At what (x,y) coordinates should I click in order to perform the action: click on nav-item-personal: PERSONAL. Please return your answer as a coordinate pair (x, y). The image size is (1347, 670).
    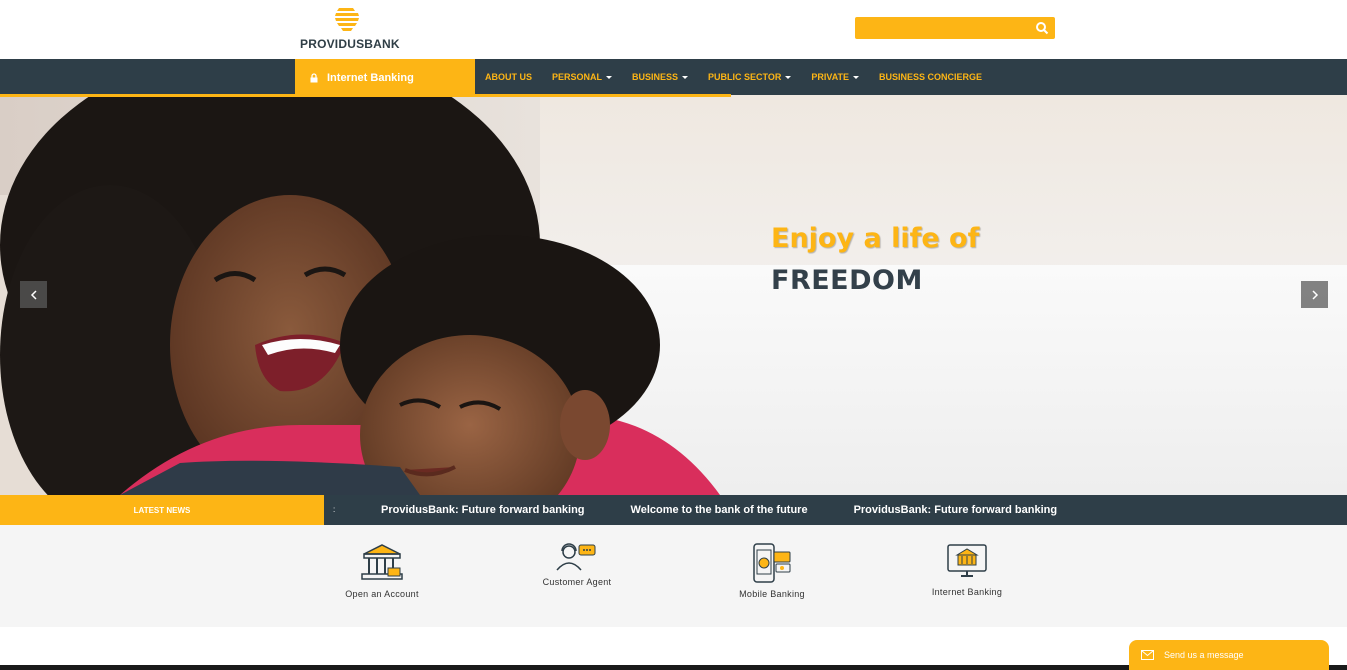
    Looking at the image, I should click on (582, 77).